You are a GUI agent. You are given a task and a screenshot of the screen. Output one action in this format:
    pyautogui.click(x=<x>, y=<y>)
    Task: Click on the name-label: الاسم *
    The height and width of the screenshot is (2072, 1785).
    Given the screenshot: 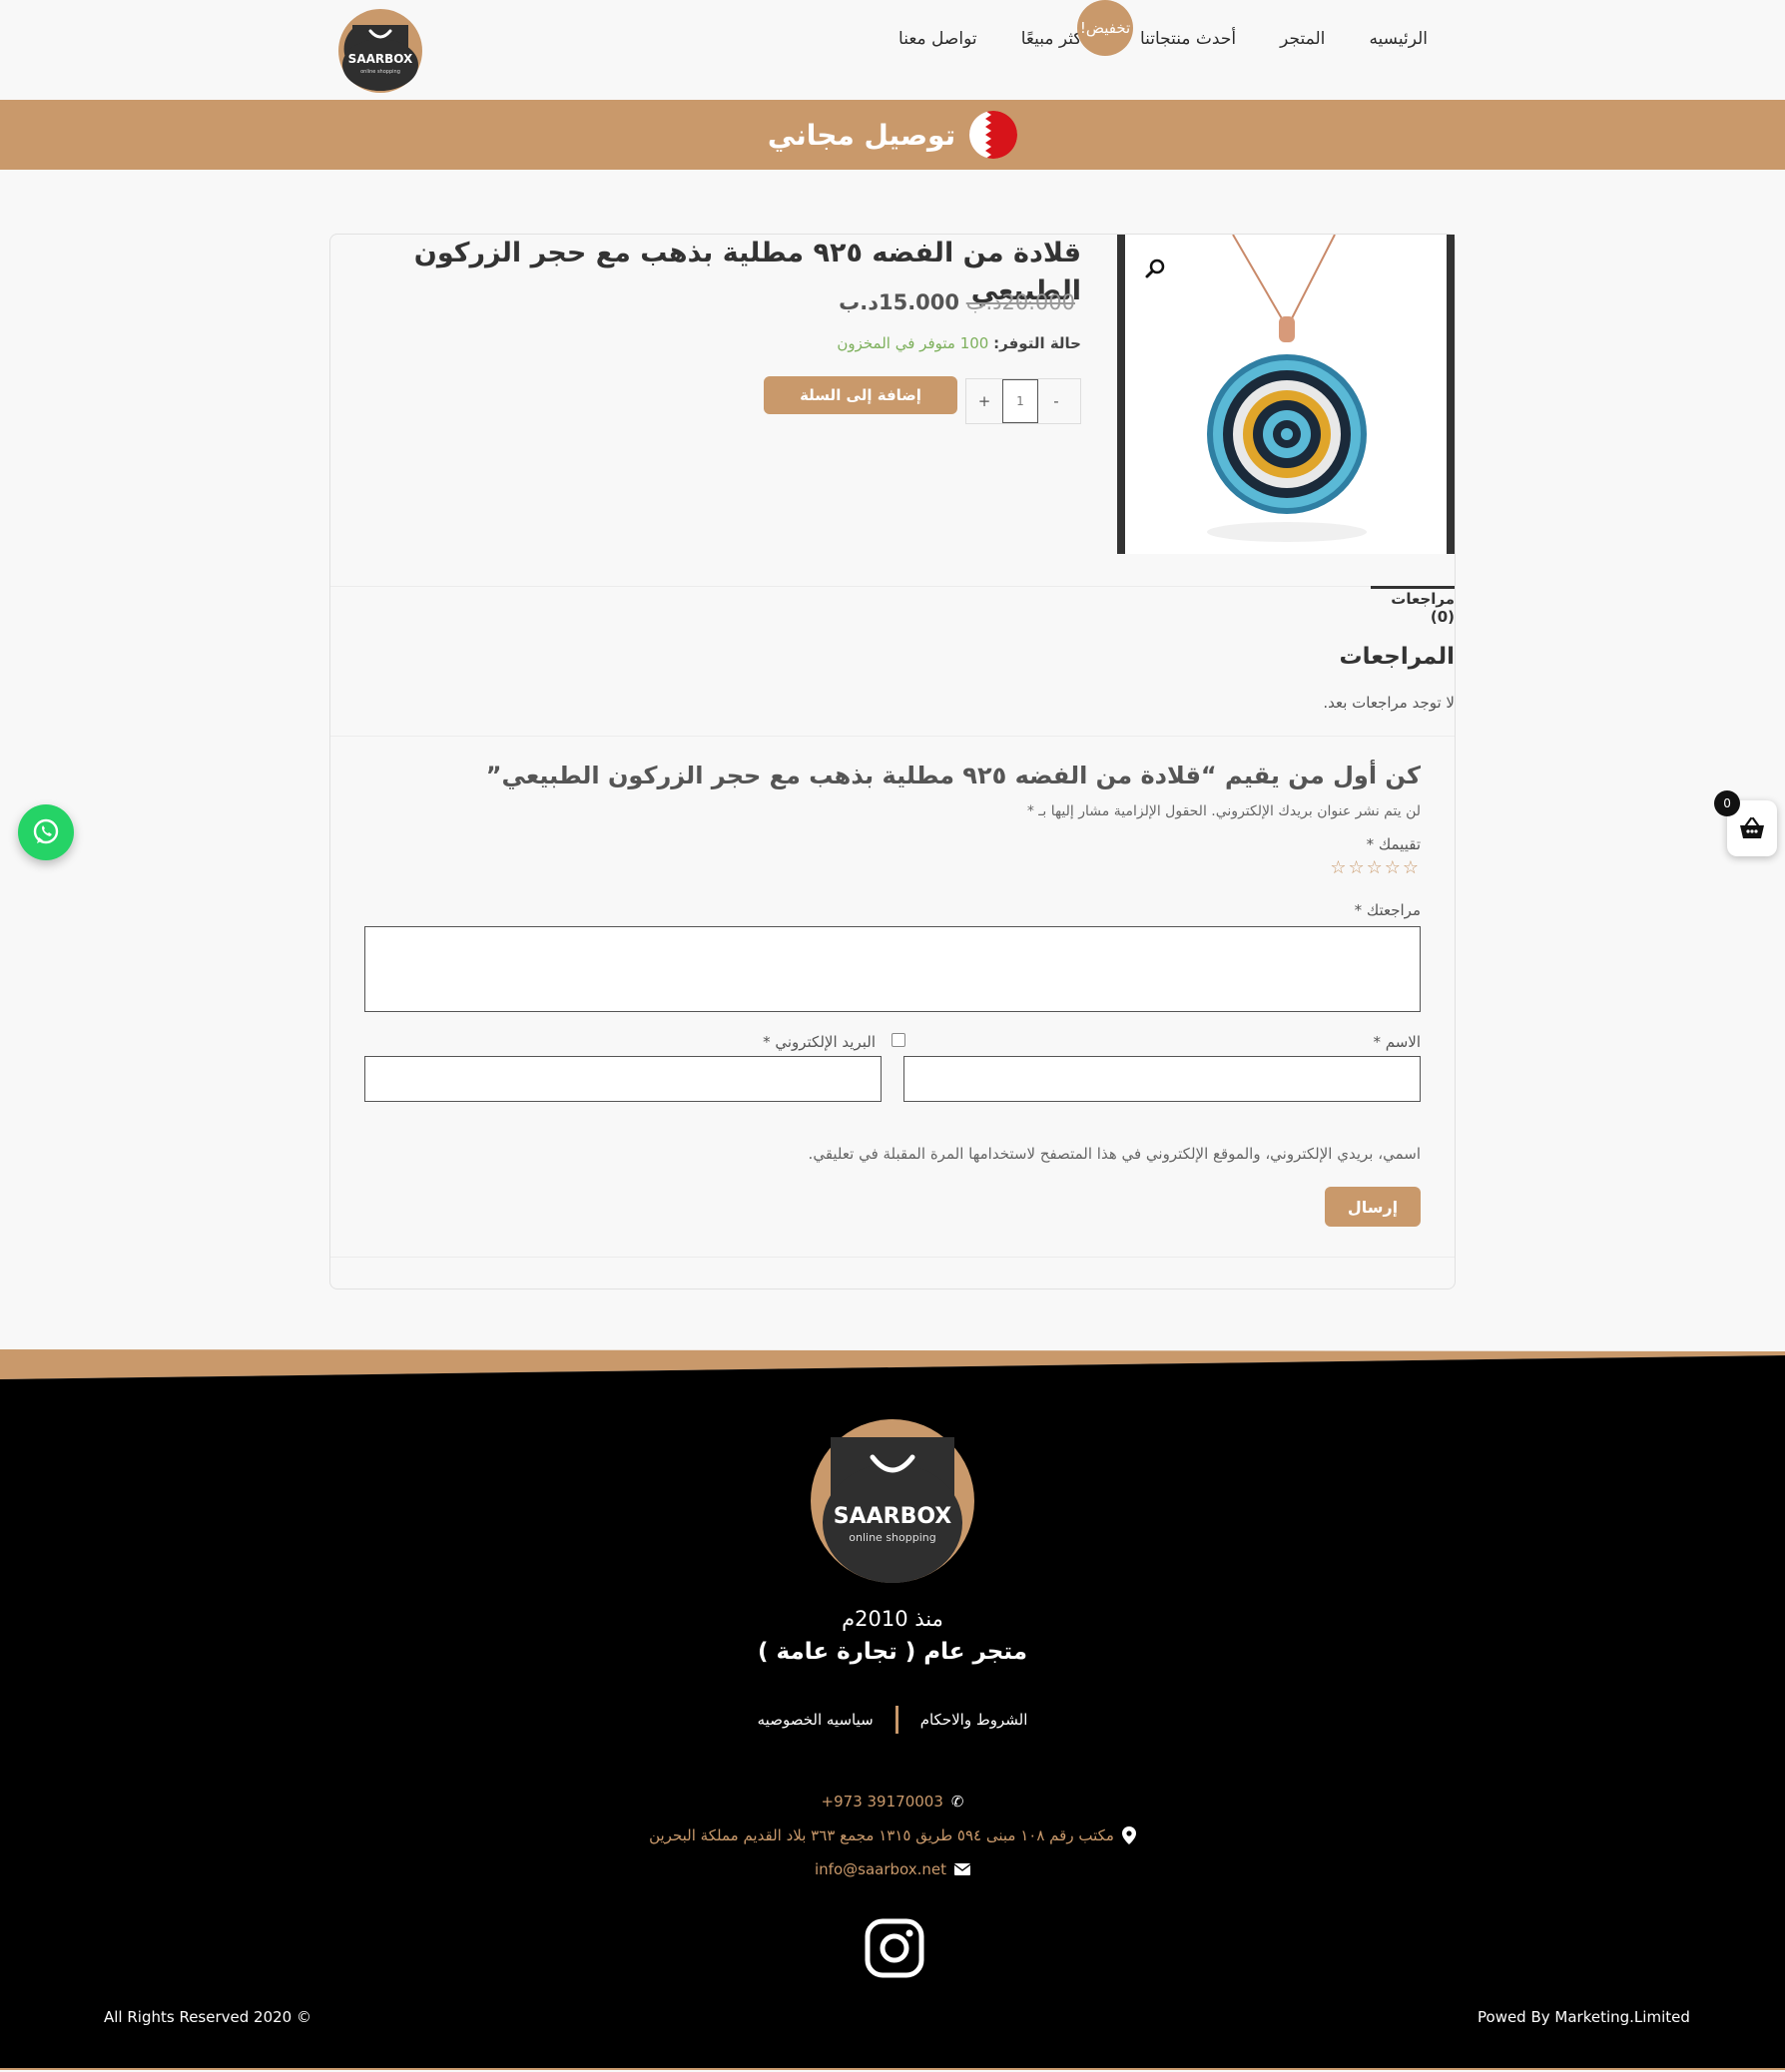 What is the action you would take?
    pyautogui.click(x=1397, y=1042)
    